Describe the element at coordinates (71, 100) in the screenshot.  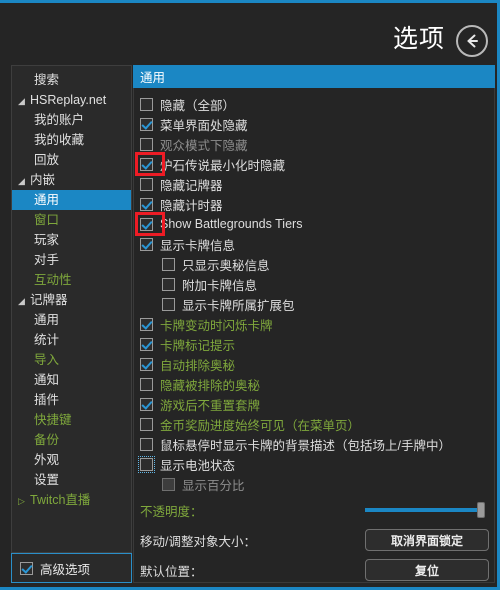
I see `sidebar-item-1: ◢ HSReplay.net` at that location.